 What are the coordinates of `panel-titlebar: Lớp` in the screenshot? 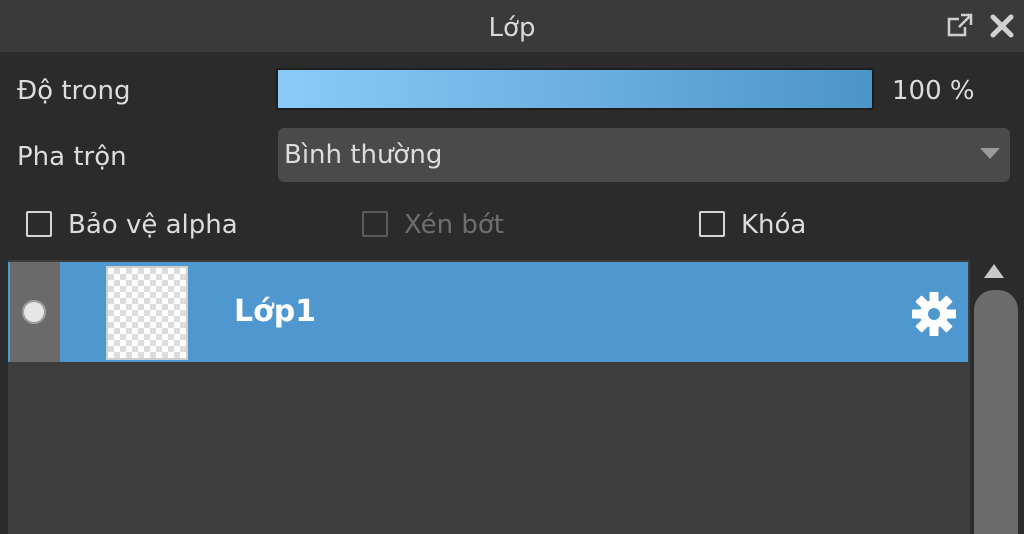 It's located at (512, 26).